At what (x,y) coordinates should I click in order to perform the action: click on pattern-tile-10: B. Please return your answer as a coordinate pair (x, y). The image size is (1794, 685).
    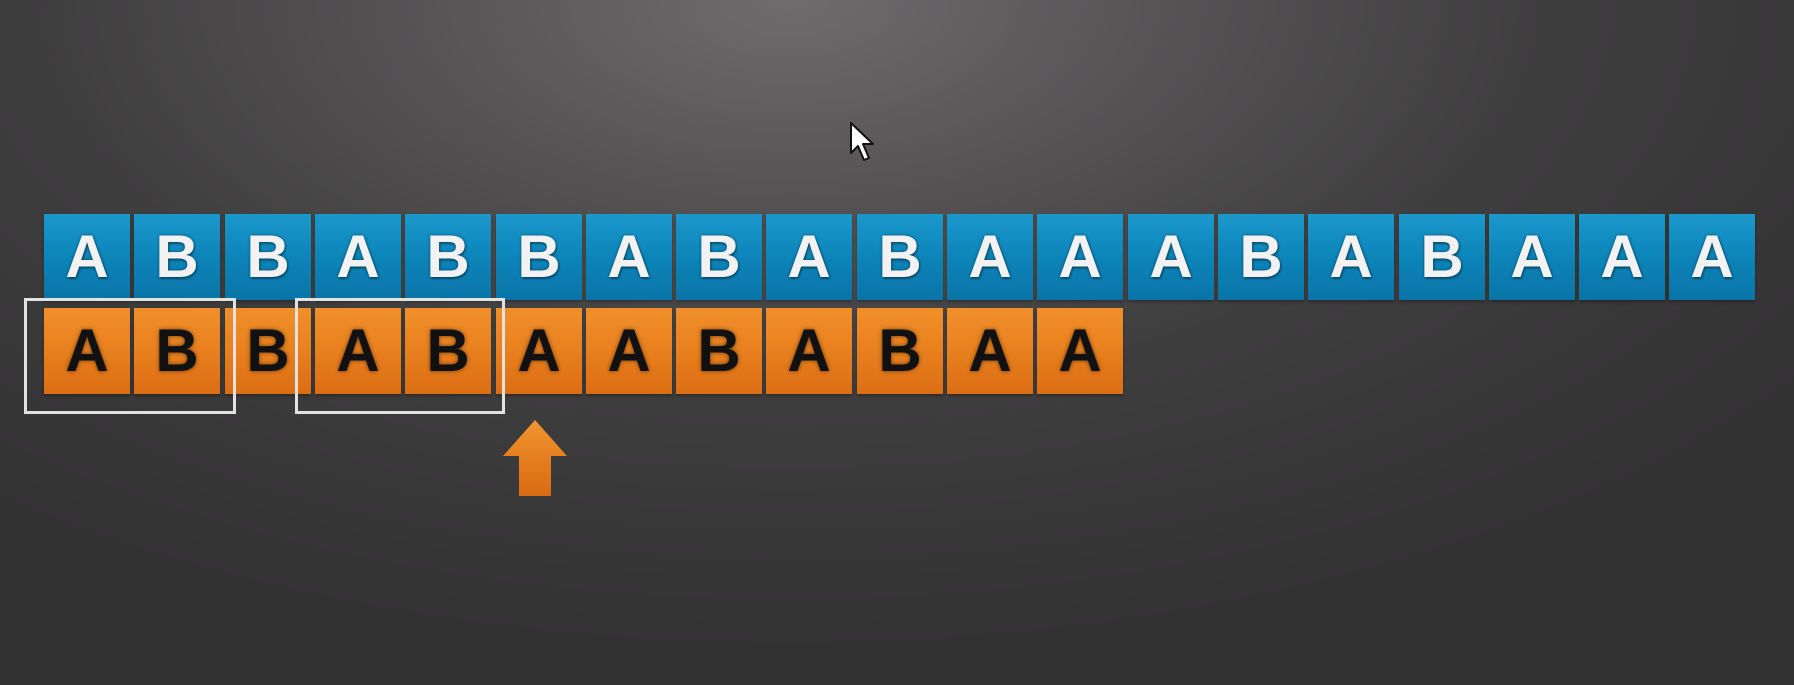
    Looking at the image, I should click on (900, 351).